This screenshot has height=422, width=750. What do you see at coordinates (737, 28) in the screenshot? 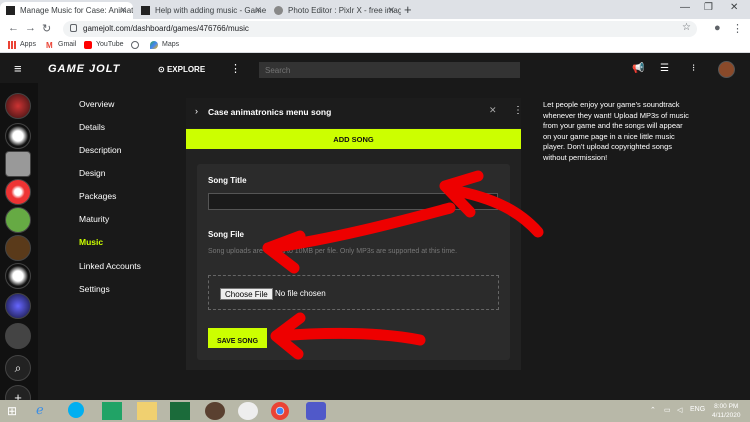
I see `chrome-menu-icon: ⋮` at bounding box center [737, 28].